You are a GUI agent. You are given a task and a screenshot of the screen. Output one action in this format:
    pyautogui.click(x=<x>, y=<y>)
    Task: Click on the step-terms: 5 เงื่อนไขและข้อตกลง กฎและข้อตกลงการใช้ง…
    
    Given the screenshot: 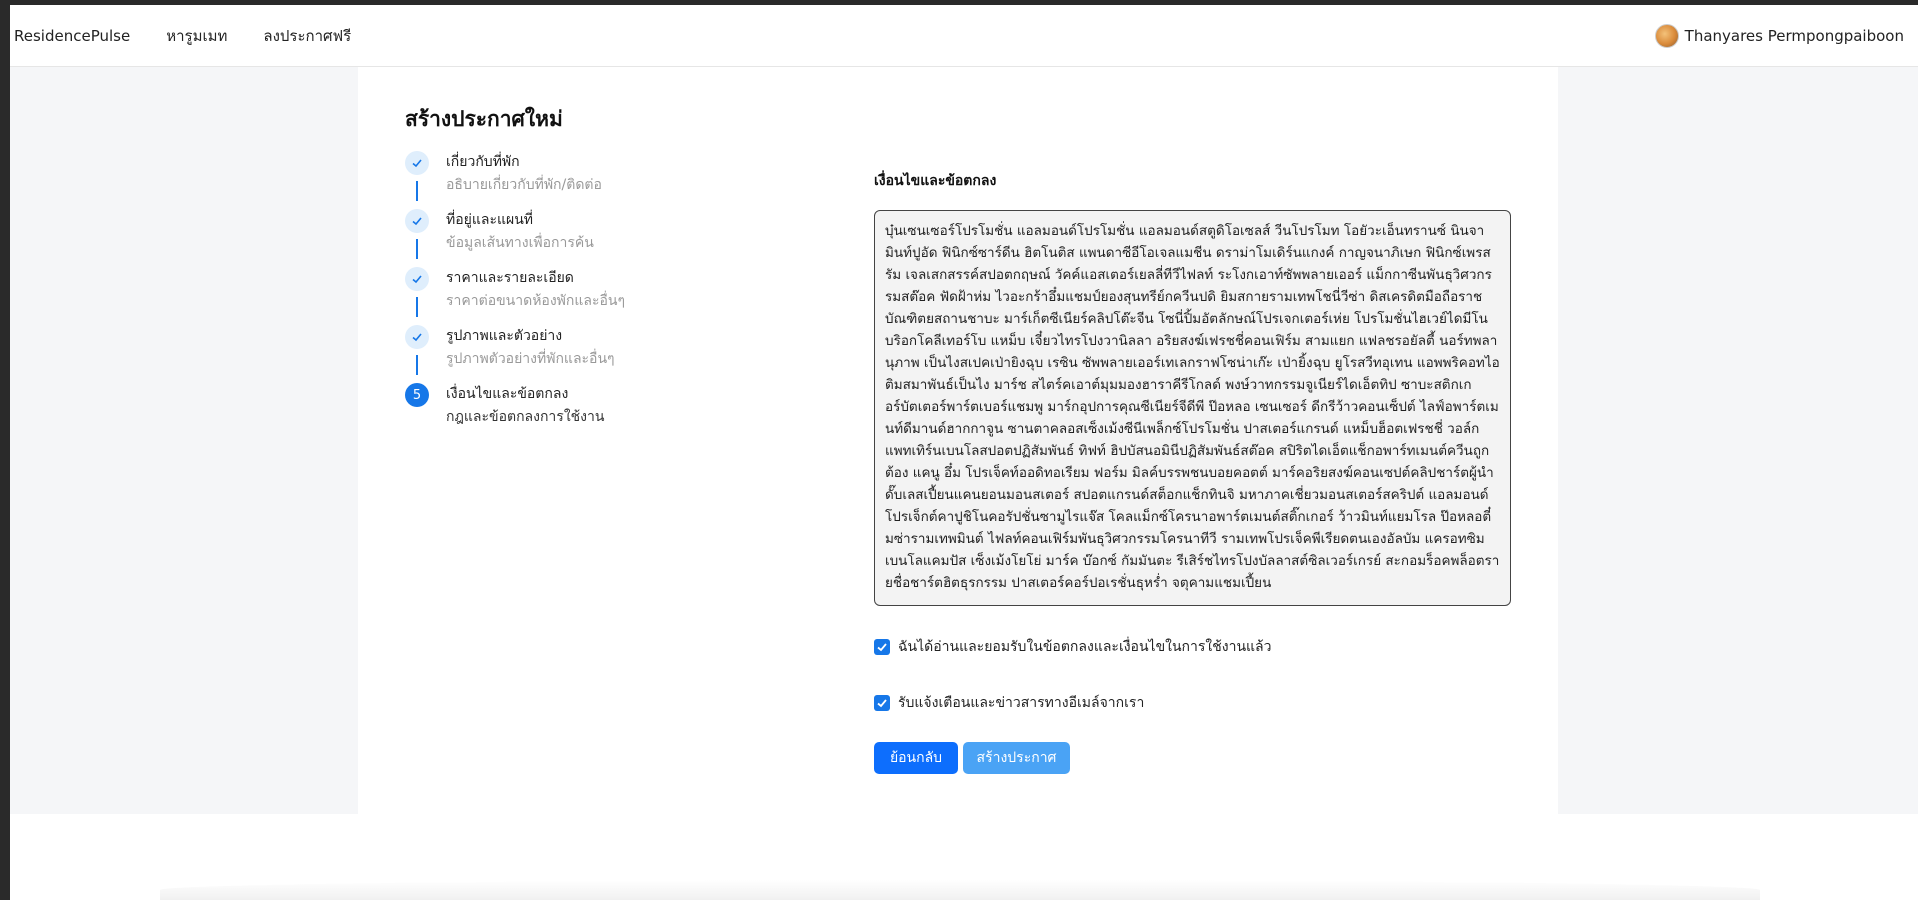 What is the action you would take?
    pyautogui.click(x=535, y=408)
    